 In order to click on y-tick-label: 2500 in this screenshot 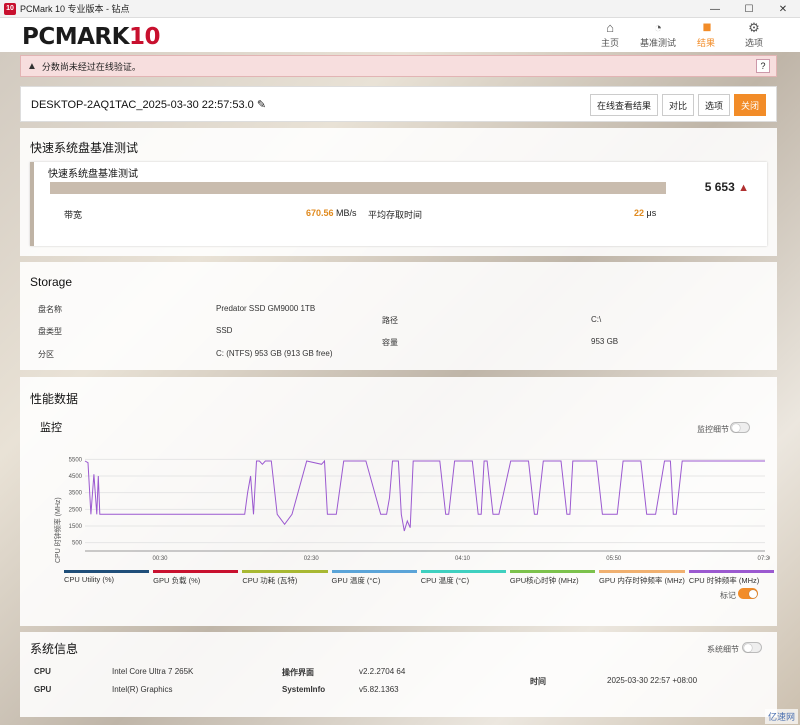, I will do `click(76, 510)`.